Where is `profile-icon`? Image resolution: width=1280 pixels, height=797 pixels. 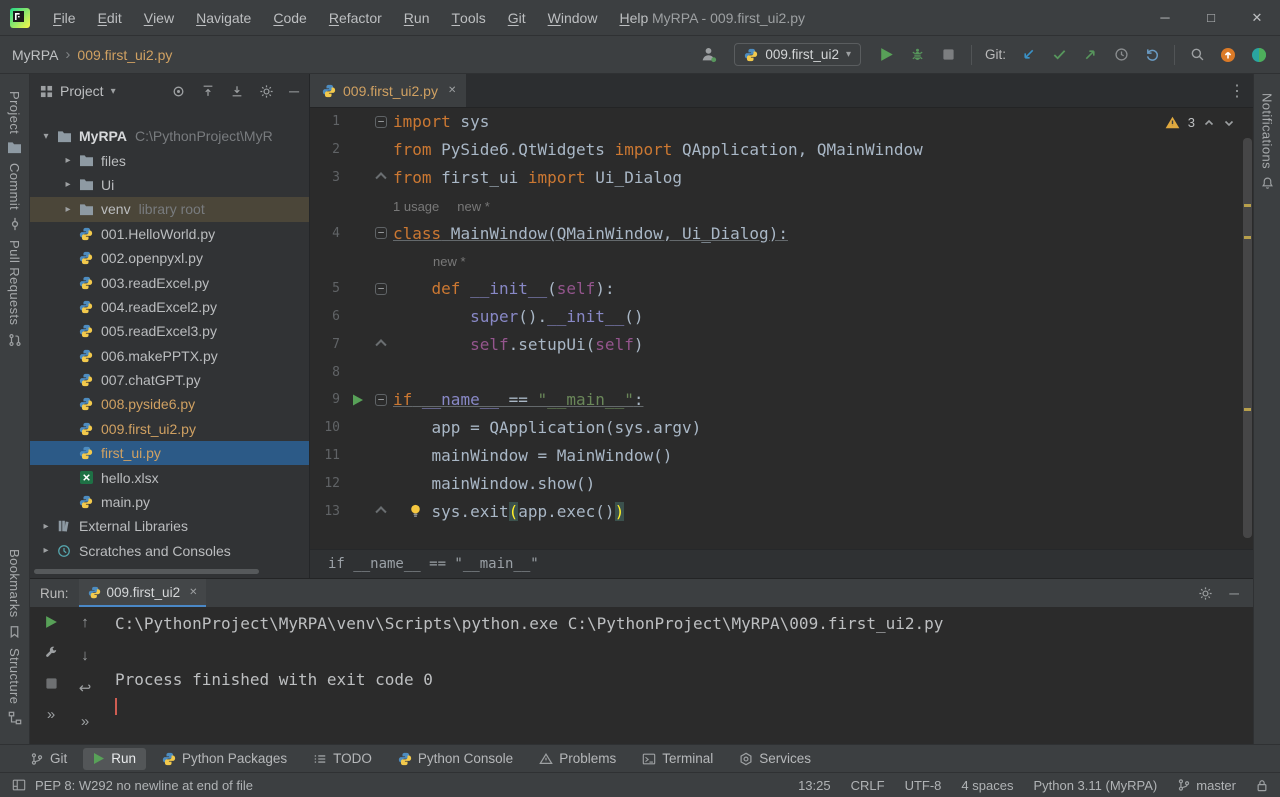
profile-icon is located at coordinates (708, 55).